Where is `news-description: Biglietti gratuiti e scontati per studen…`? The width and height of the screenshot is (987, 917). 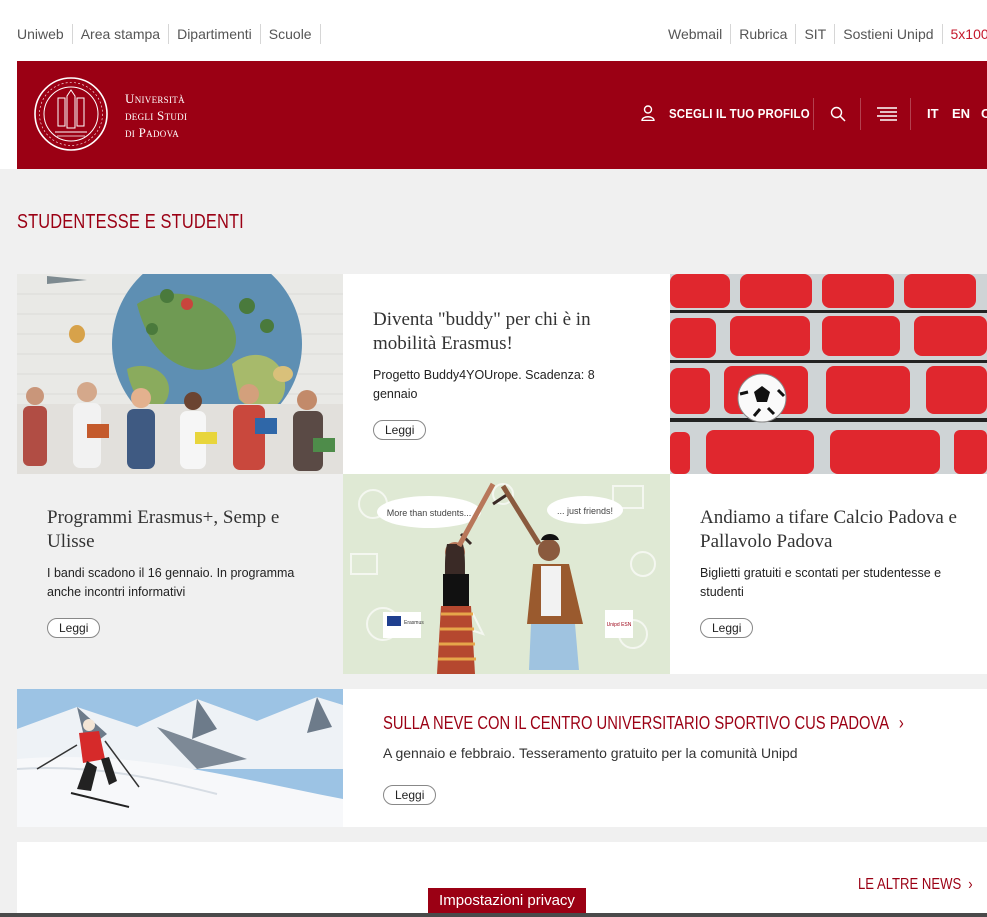 news-description: Biglietti gratuiti e scontati per studen… is located at coordinates (821, 582).